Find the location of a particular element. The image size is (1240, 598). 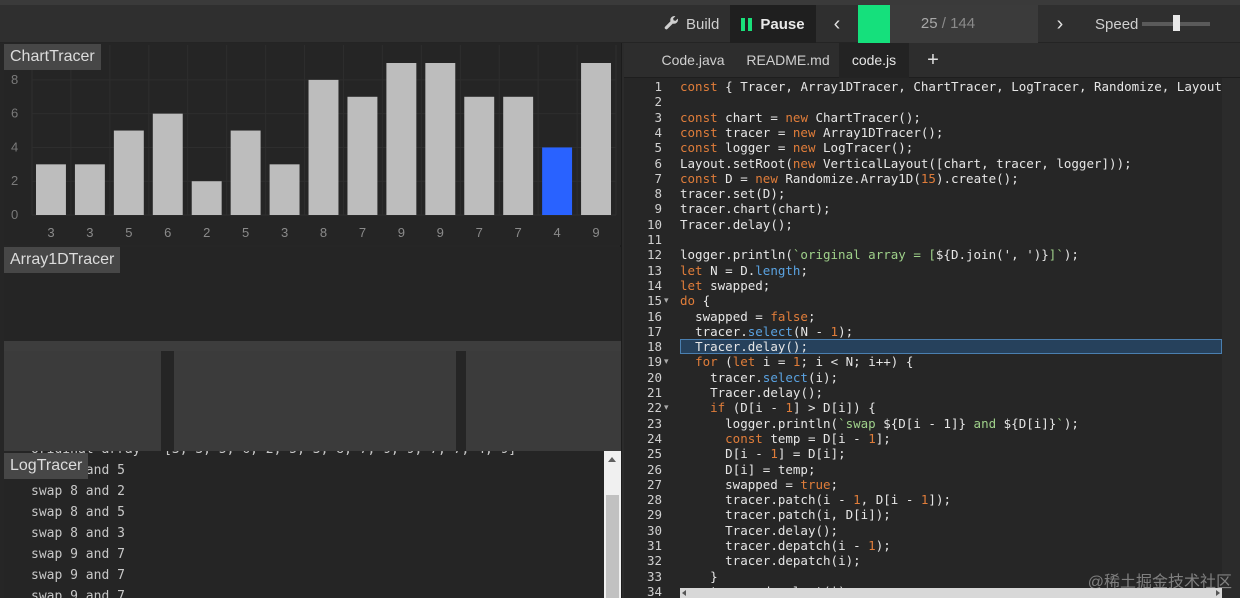

line-number: 2 is located at coordinates (658, 102).